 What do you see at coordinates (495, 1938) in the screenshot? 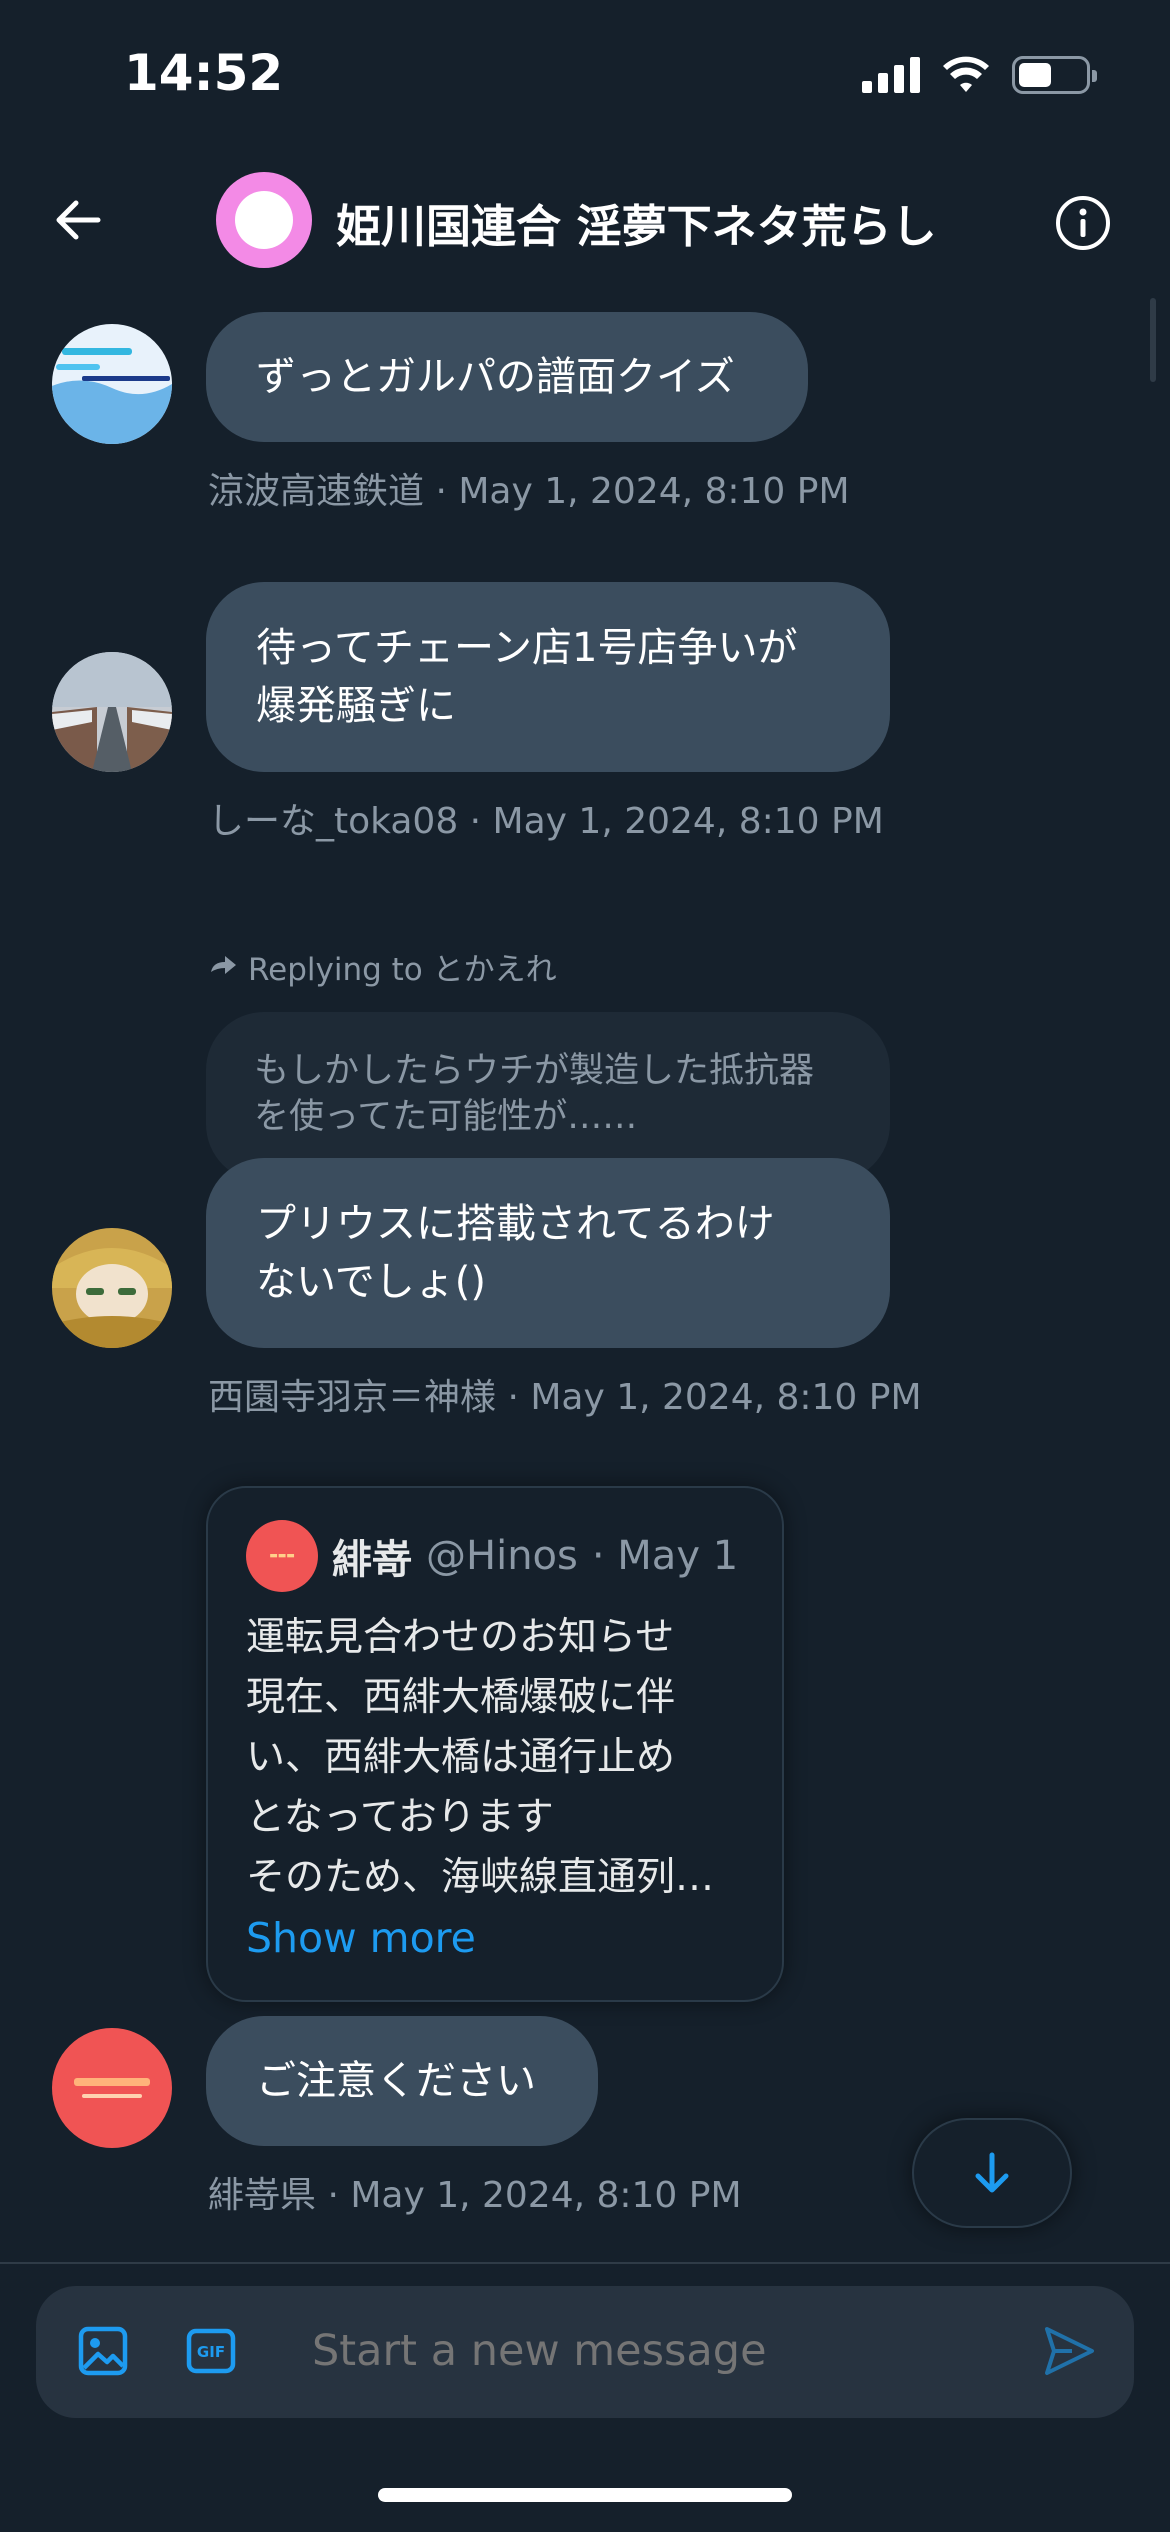
I see `show-more-link: Show more` at bounding box center [495, 1938].